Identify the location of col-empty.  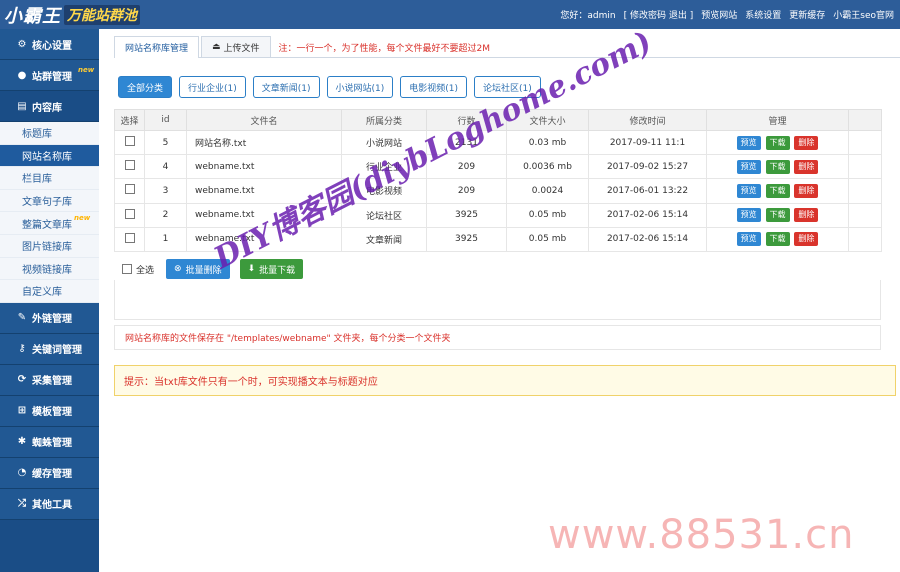
(865, 120).